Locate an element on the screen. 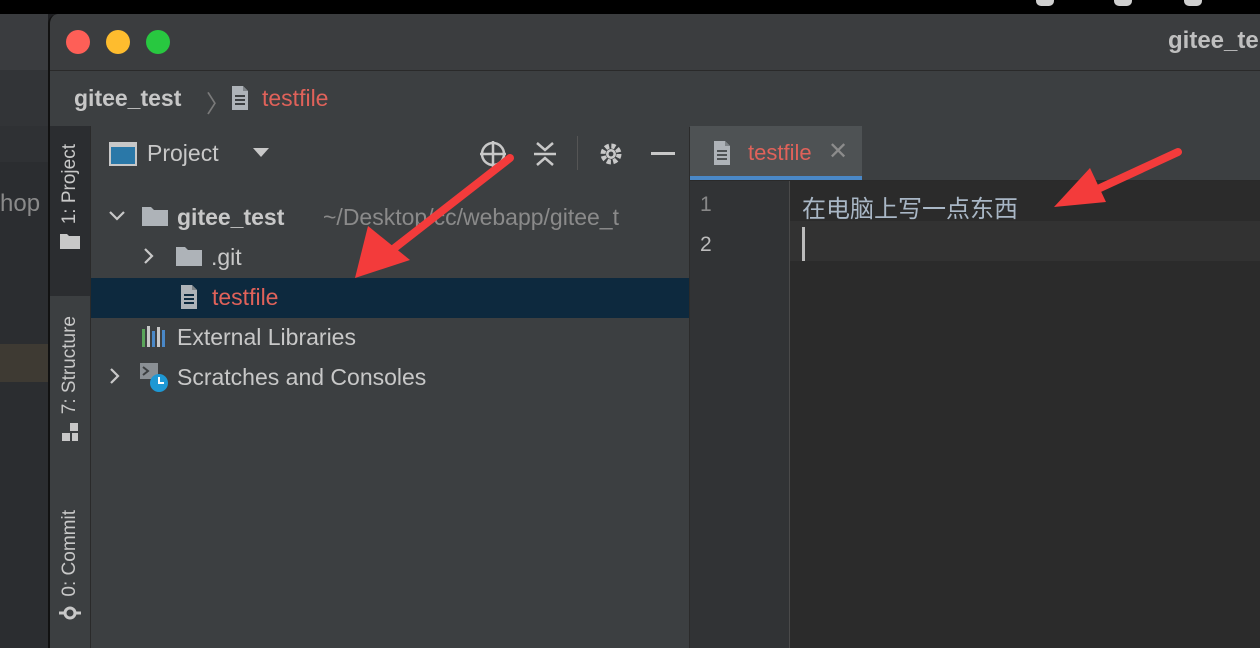 The height and width of the screenshot is (648, 1260). editor-tab-label: testfile is located at coordinates (780, 152).